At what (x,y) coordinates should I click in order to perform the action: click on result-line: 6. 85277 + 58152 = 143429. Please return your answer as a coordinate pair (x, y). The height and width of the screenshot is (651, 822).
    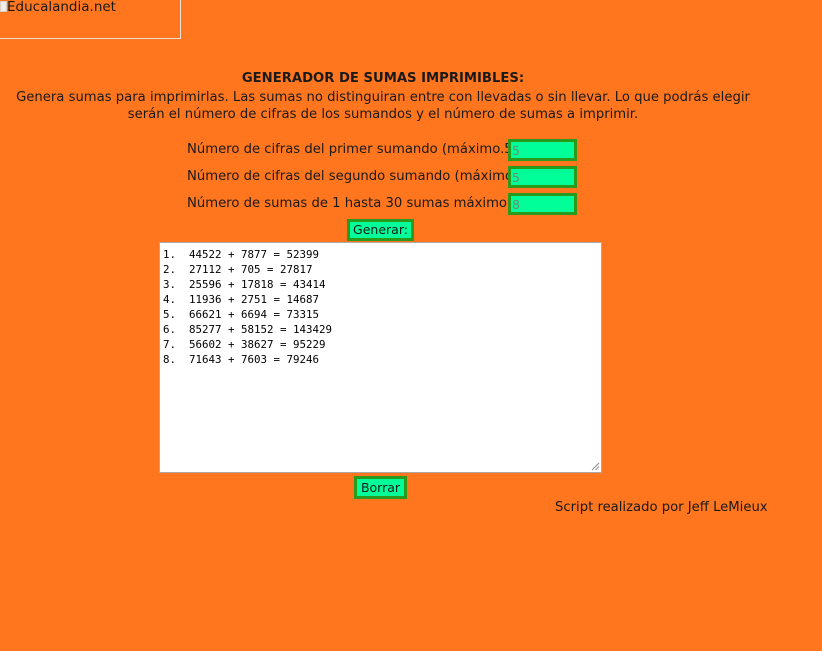
    Looking at the image, I should click on (248, 329).